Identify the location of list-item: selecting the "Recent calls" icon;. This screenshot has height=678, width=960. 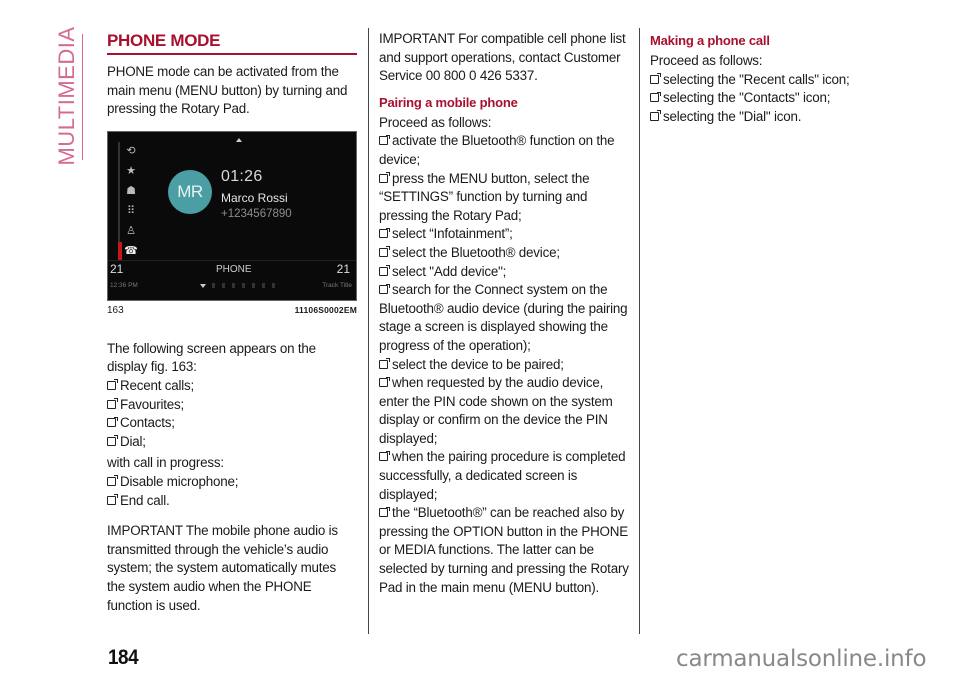
(775, 80).